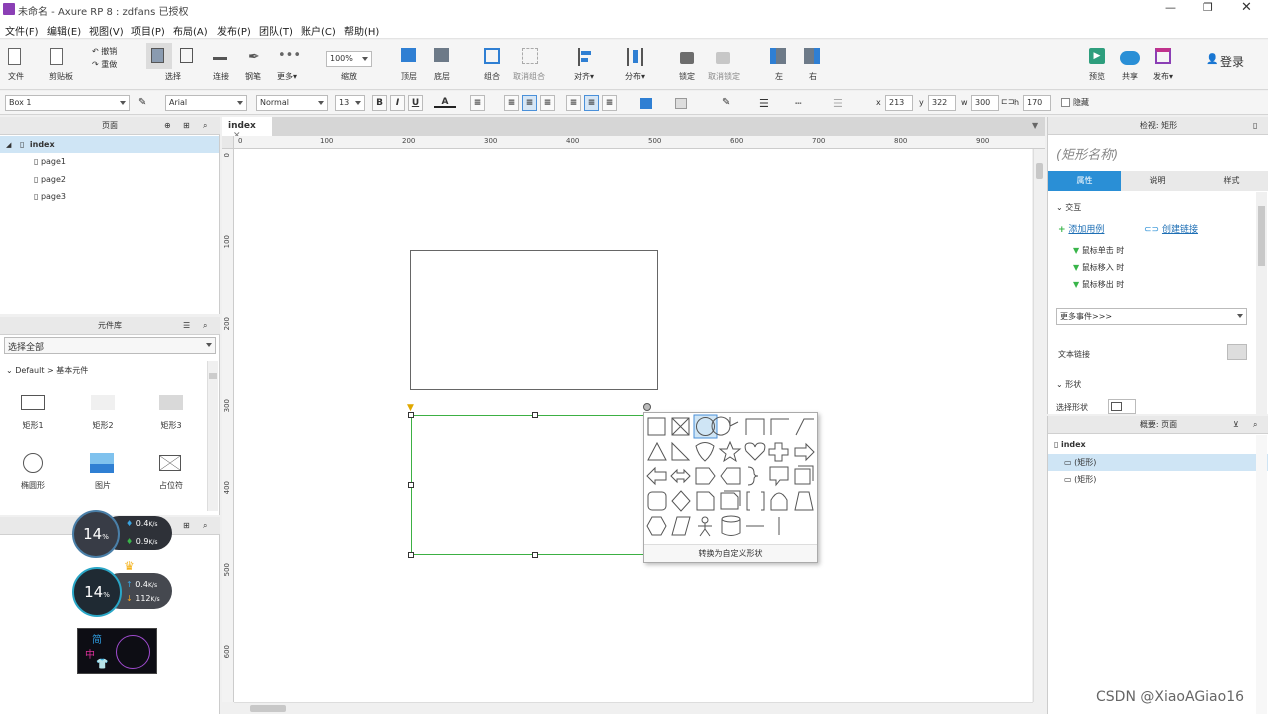 The height and width of the screenshot is (714, 1268). What do you see at coordinates (103, 402) in the screenshot?
I see `widget-rect2-shape` at bounding box center [103, 402].